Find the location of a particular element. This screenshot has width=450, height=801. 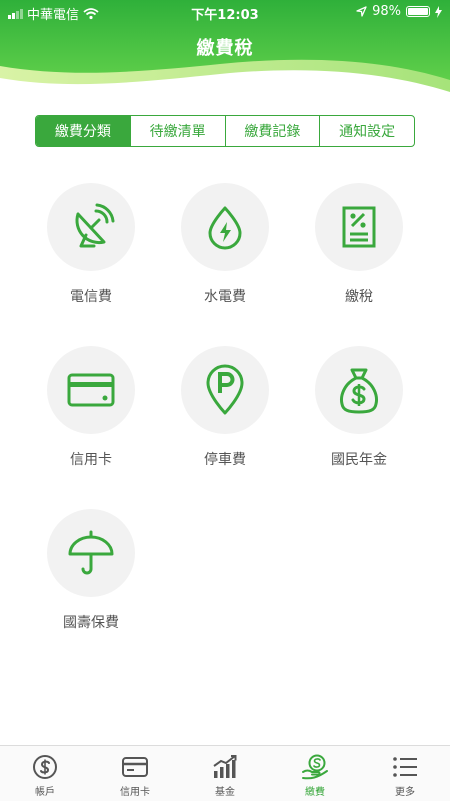

tabbar-item-more: 更多 is located at coordinates (405, 773).